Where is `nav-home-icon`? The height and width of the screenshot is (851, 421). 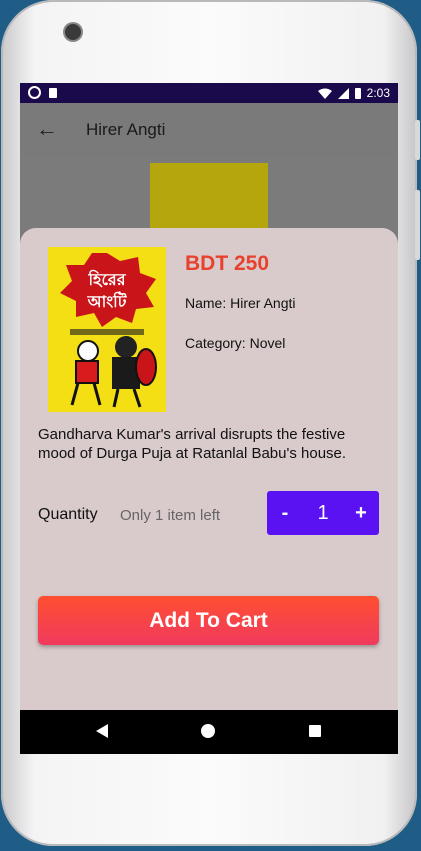 nav-home-icon is located at coordinates (208, 731).